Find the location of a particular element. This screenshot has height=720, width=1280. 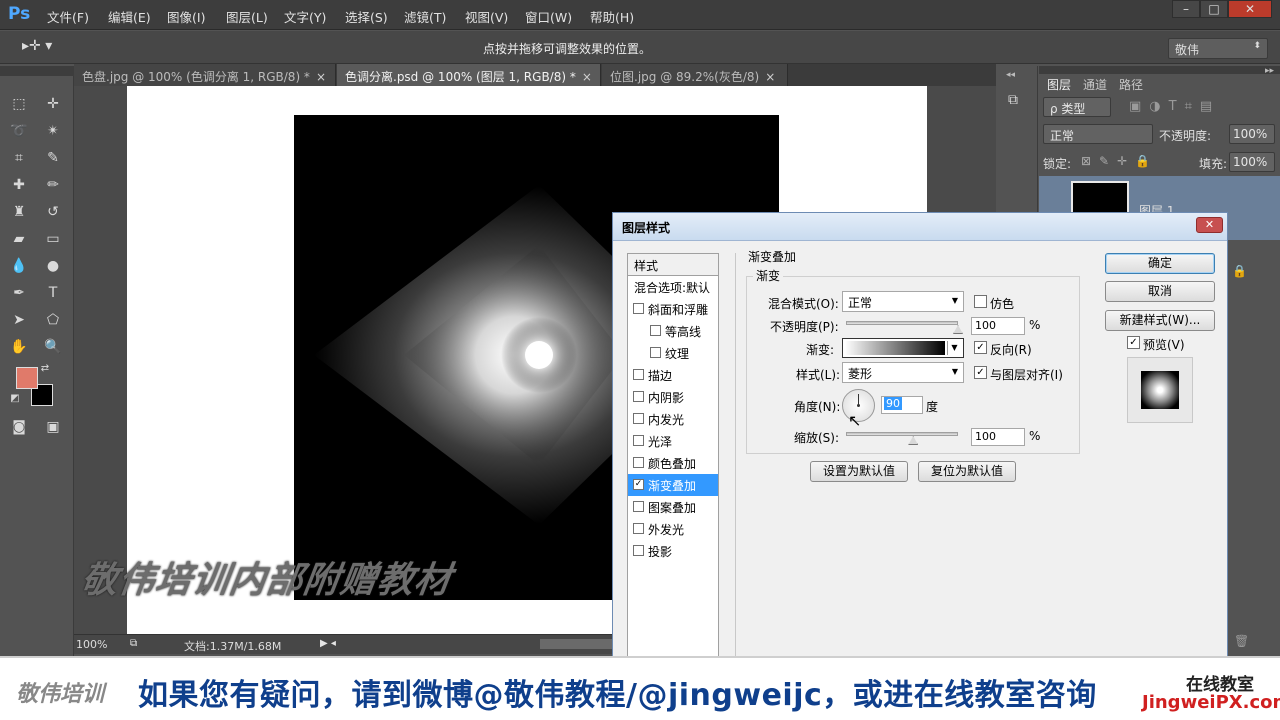

pen-tool-icon: ✒ is located at coordinates (19, 293).